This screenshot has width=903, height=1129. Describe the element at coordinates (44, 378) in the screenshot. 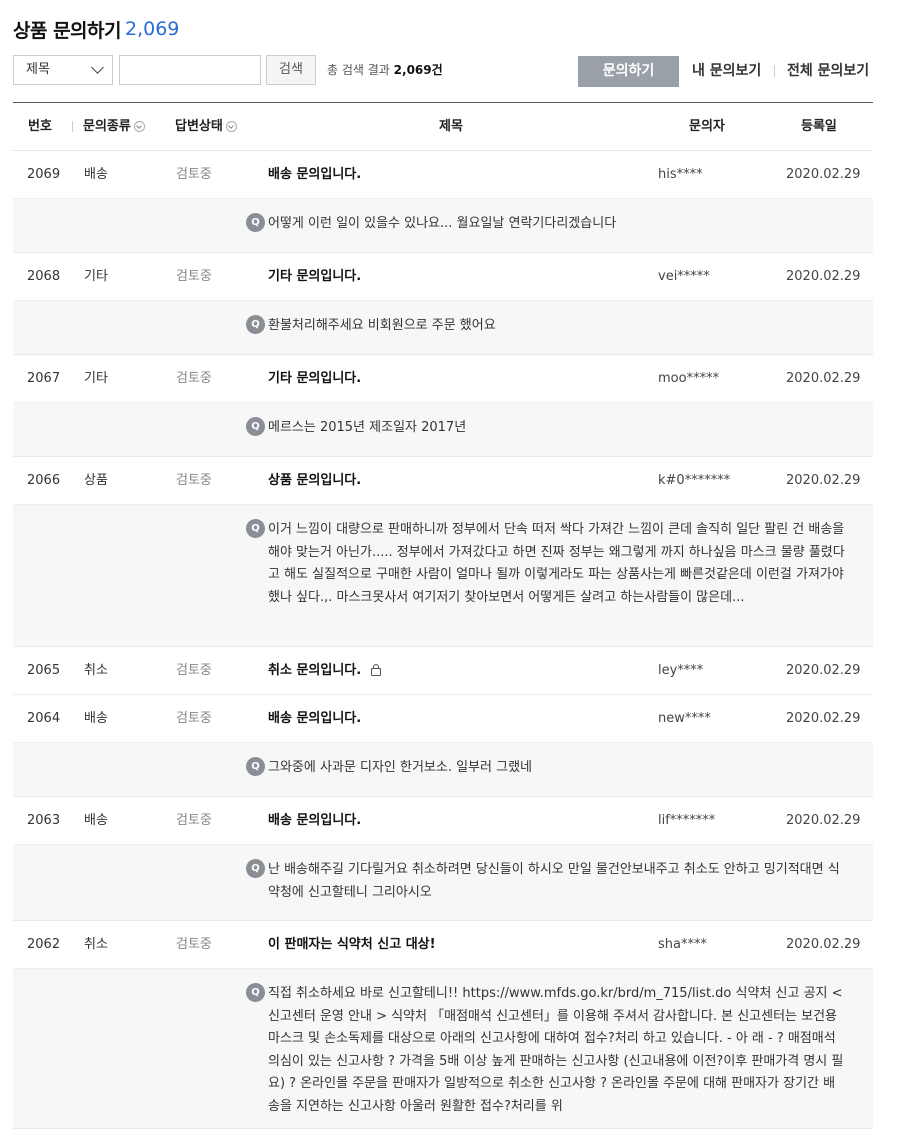

I see `row-number: 2067` at that location.